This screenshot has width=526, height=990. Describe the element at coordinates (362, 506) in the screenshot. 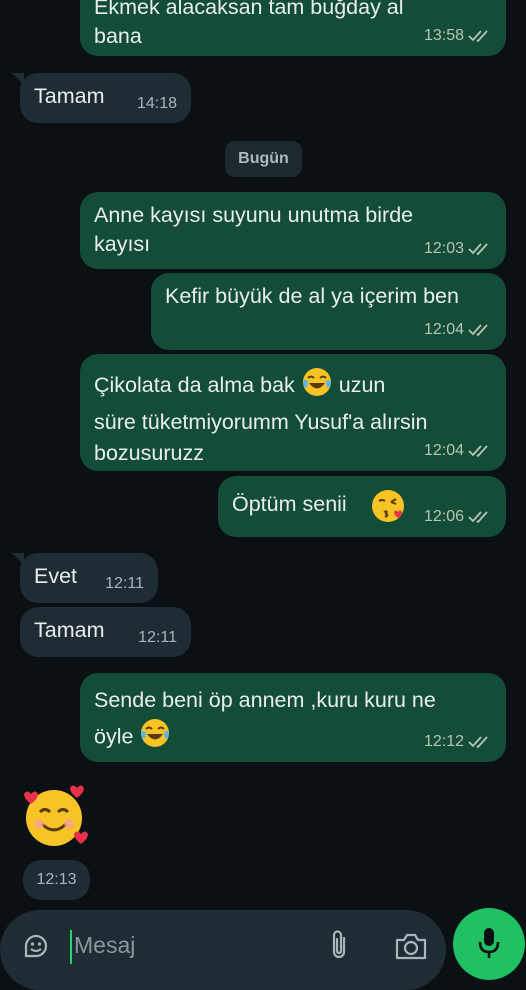

I see `message-outgoing: Öptüm senii 12:06` at that location.